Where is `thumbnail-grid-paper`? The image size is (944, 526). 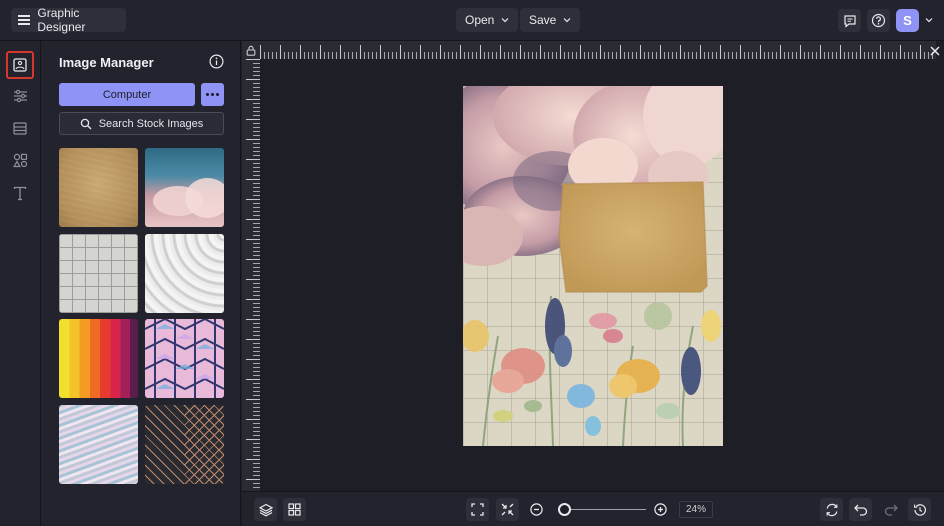
thumbnail-grid-paper is located at coordinates (98, 273).